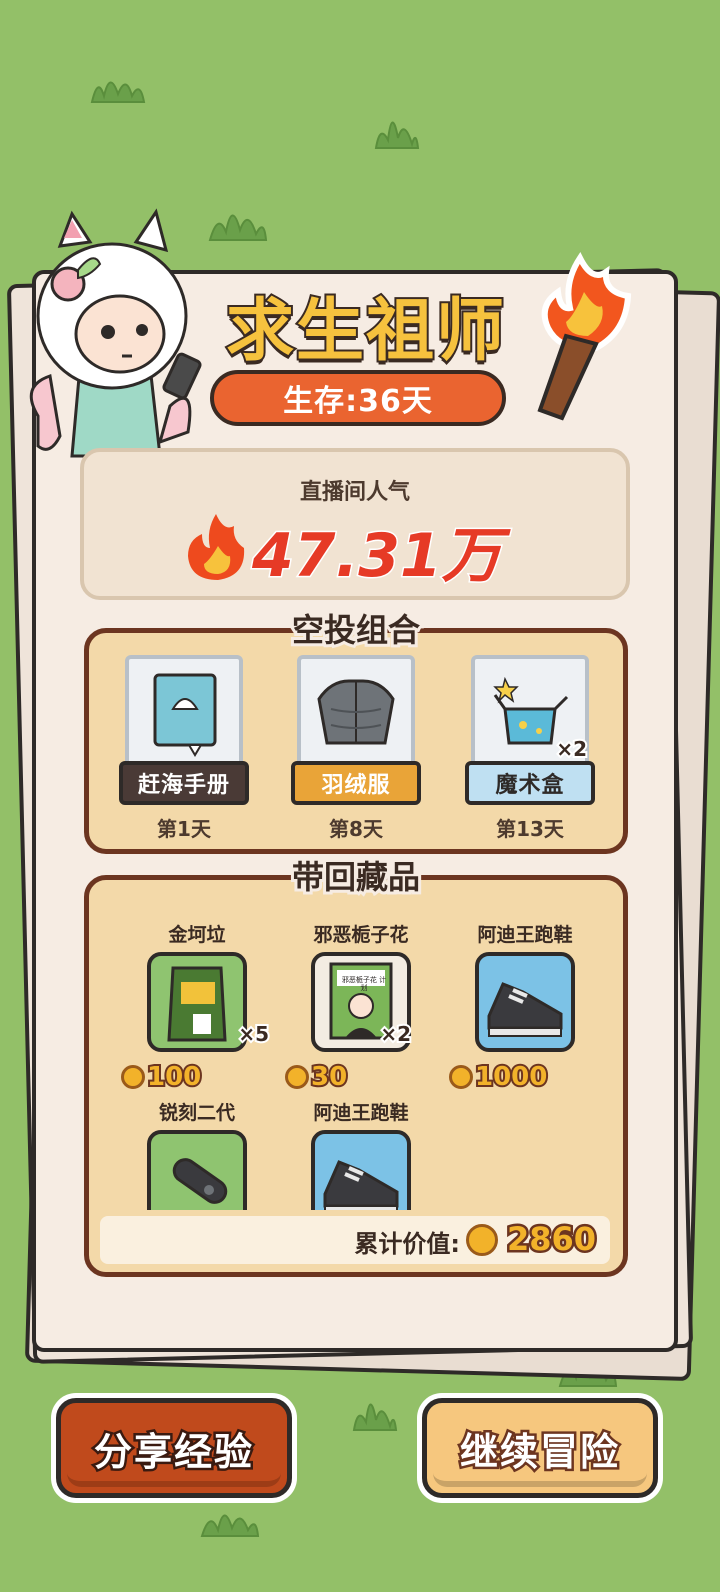 The width and height of the screenshot is (720, 1592). Describe the element at coordinates (253, 1034) in the screenshot. I see `item-count-badge: ×5` at that location.